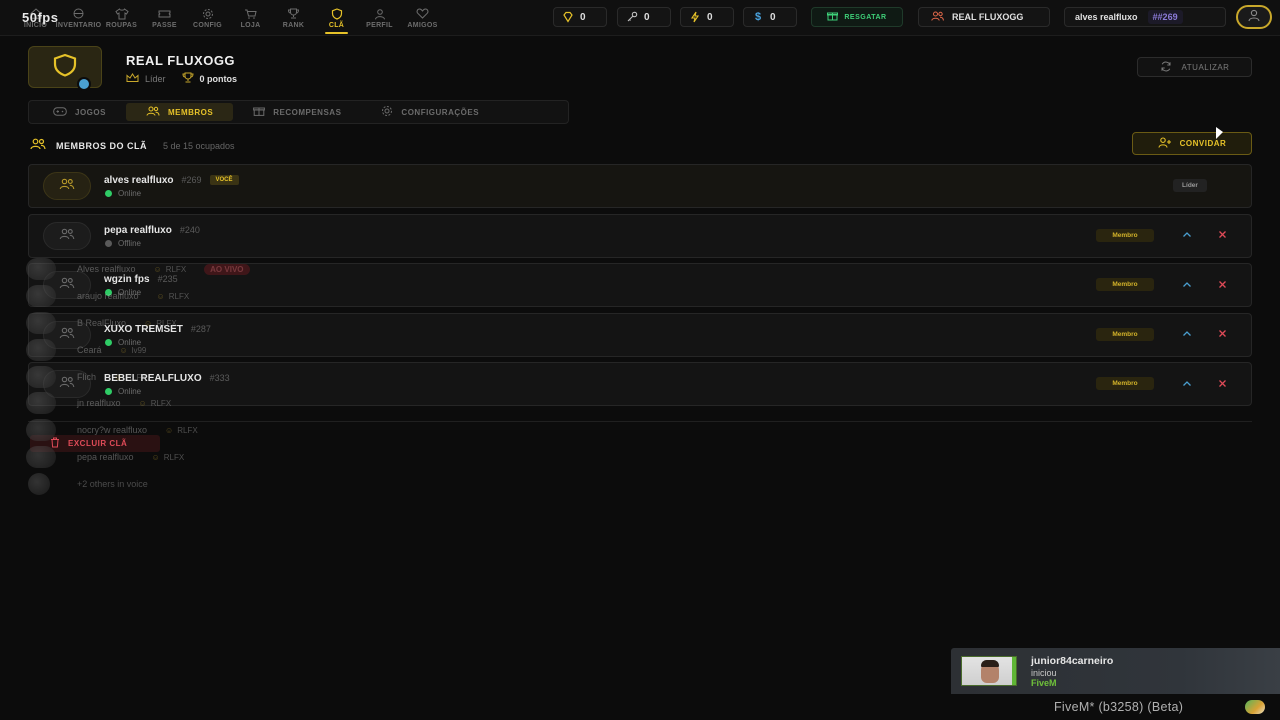  I want to click on clan-tabs: JOGOS MEMBROS RECOMPENSAS CONFIGURAÇÕES, so click(298, 112).